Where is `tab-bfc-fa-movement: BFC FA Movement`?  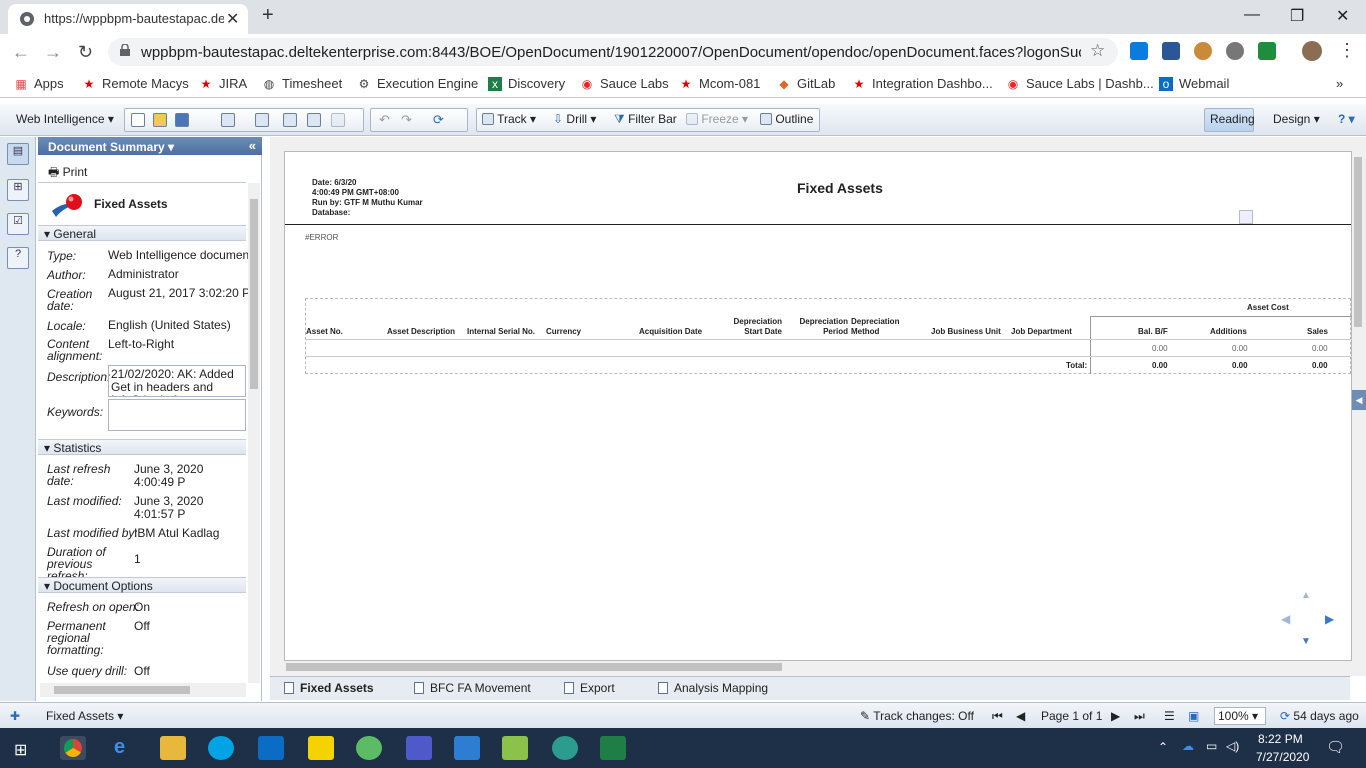 tab-bfc-fa-movement: BFC FA Movement is located at coordinates (472, 688).